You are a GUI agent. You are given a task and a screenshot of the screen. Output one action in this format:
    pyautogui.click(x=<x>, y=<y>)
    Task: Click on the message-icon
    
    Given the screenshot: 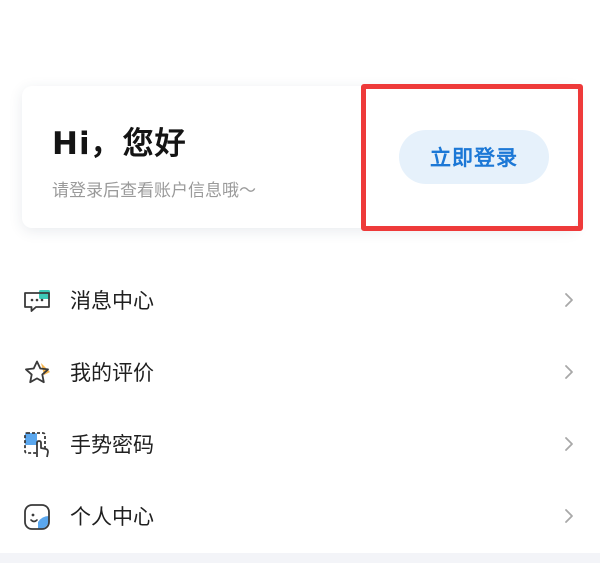 What is the action you would take?
    pyautogui.click(x=37, y=301)
    